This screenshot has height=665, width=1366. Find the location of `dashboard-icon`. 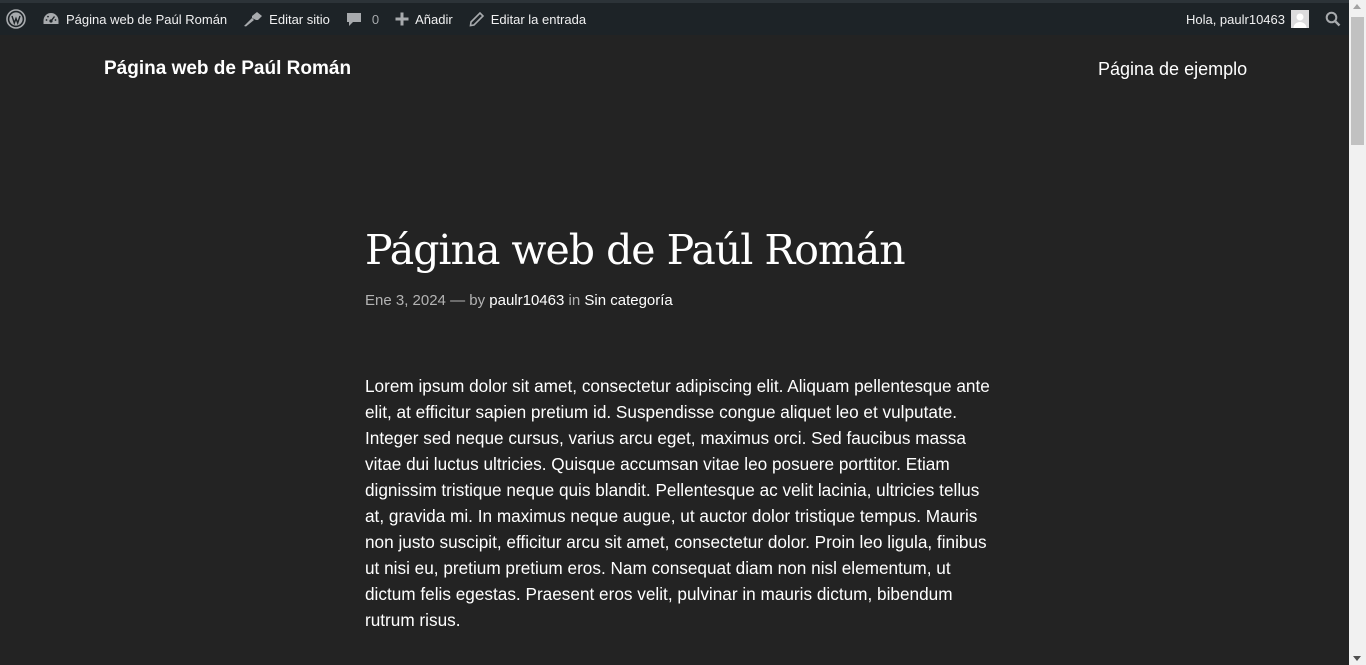

dashboard-icon is located at coordinates (51, 19).